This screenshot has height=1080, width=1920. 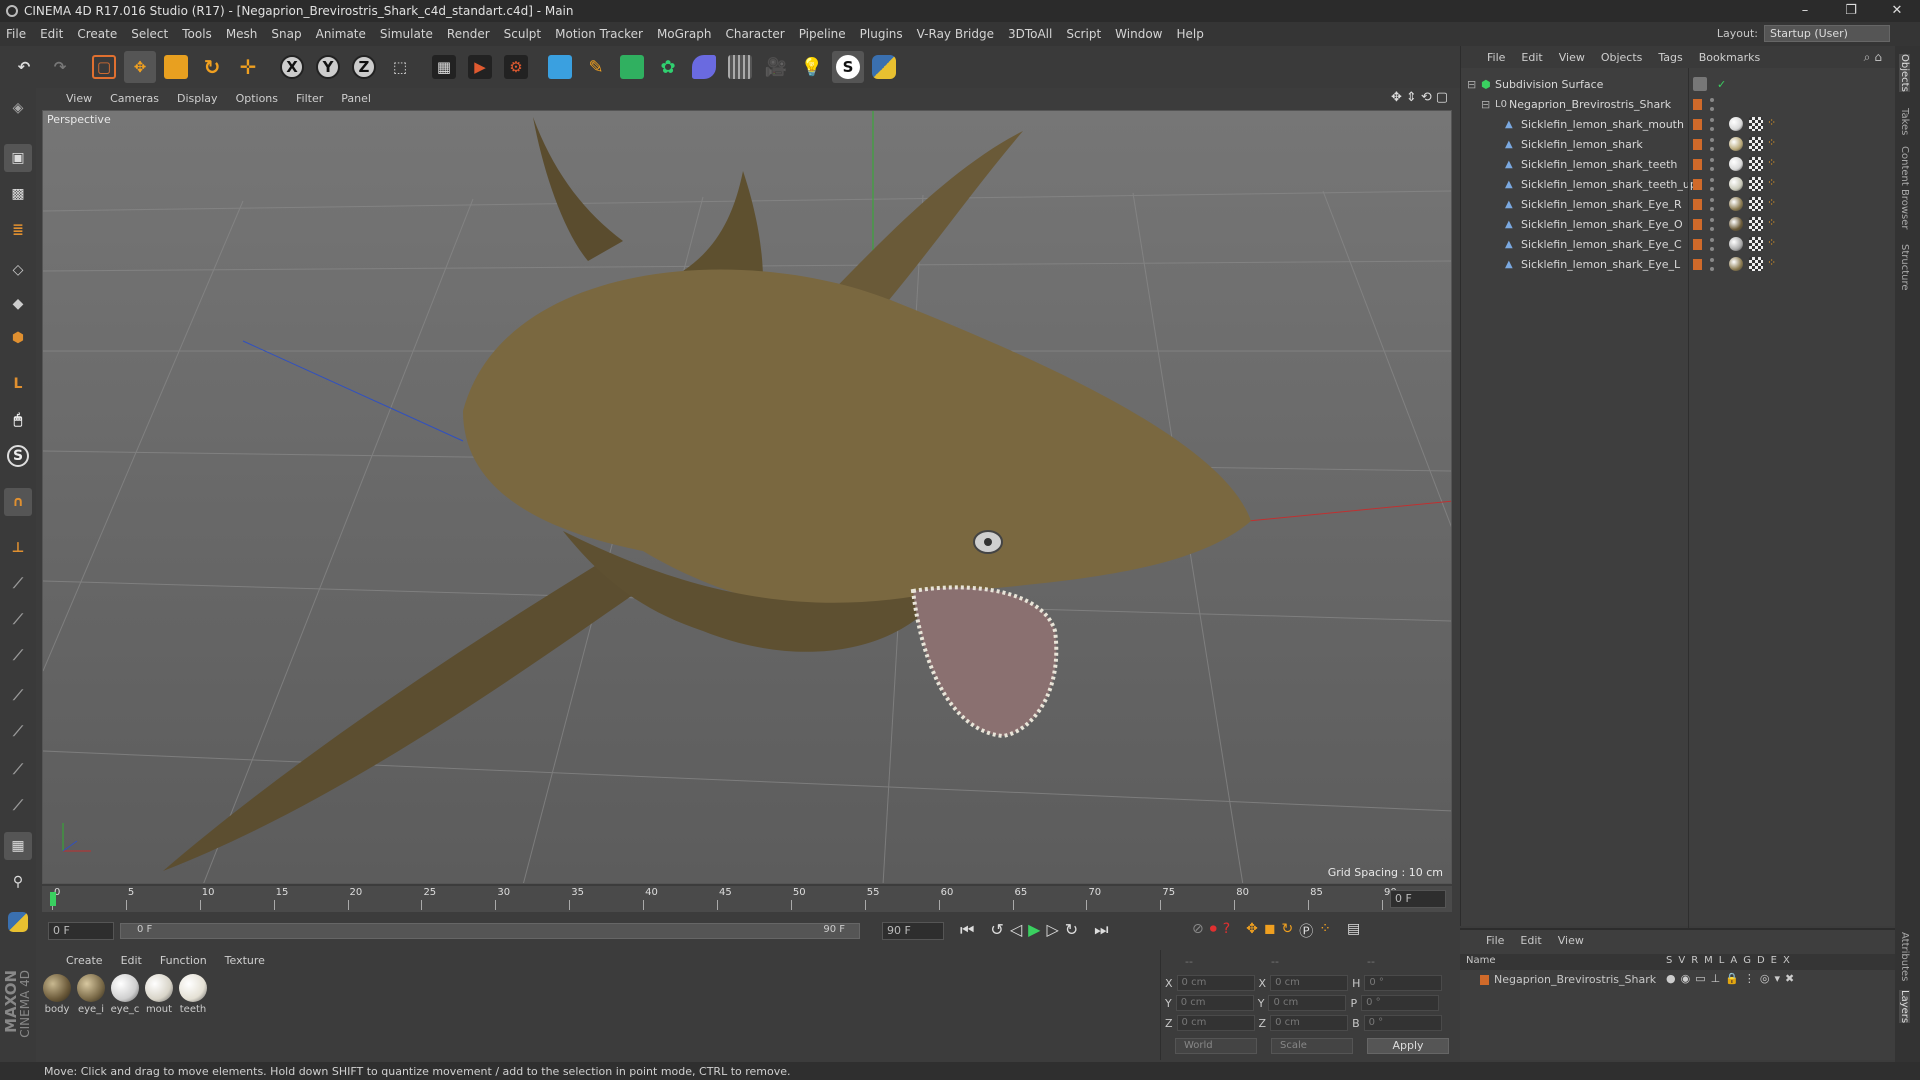 What do you see at coordinates (53, 899) in the screenshot?
I see `playhead` at bounding box center [53, 899].